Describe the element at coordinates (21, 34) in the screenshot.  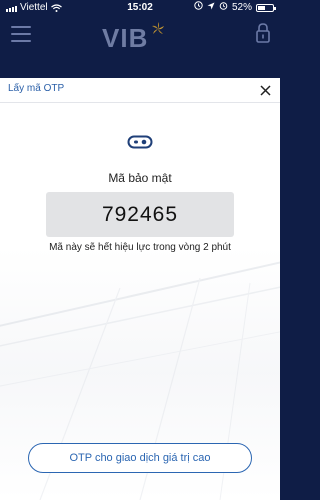
I see `menu-icon` at that location.